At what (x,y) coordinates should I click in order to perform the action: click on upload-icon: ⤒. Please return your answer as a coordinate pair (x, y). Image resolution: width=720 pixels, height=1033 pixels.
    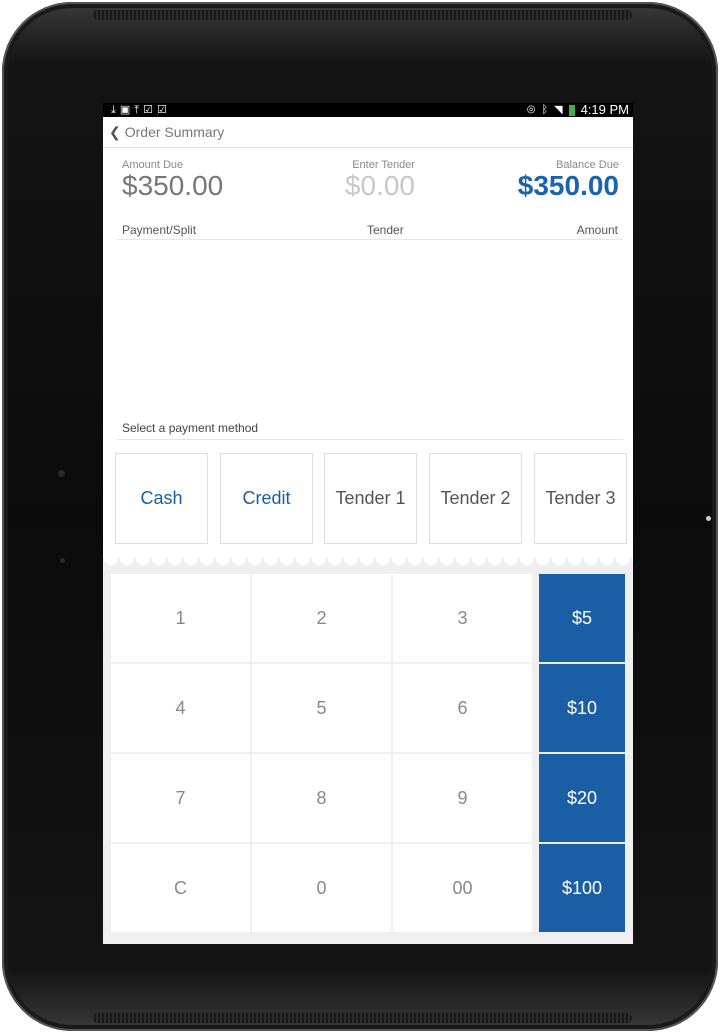
    Looking at the image, I should click on (137, 110).